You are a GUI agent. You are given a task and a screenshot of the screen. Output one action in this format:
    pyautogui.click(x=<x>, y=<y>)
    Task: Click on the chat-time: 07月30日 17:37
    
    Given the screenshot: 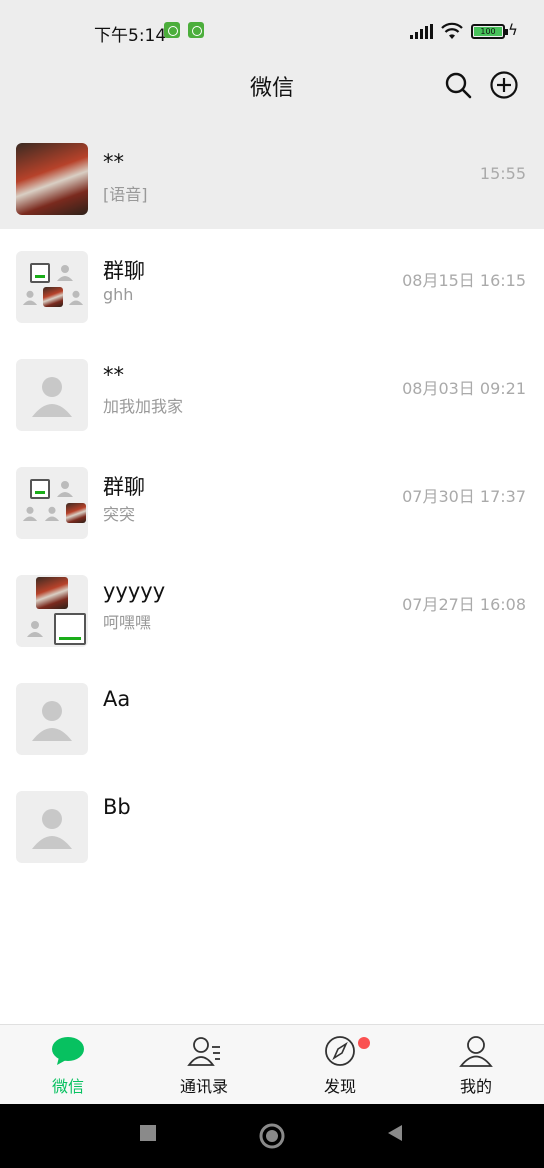 What is the action you would take?
    pyautogui.click(x=464, y=496)
    